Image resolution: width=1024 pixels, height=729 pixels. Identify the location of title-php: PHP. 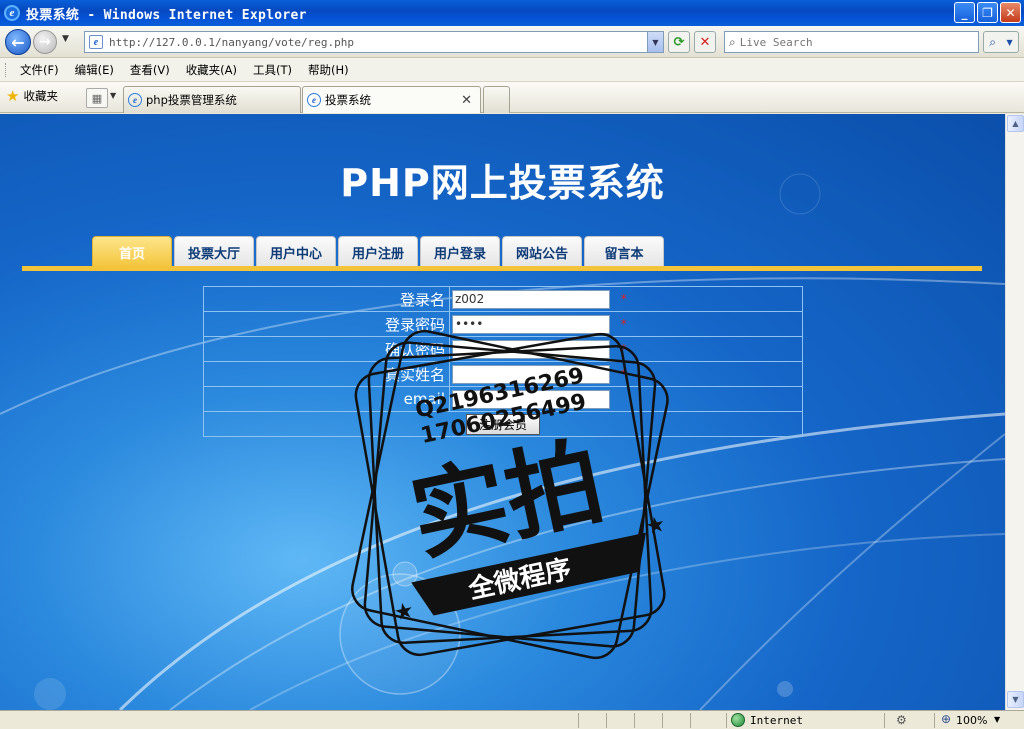
(385, 183).